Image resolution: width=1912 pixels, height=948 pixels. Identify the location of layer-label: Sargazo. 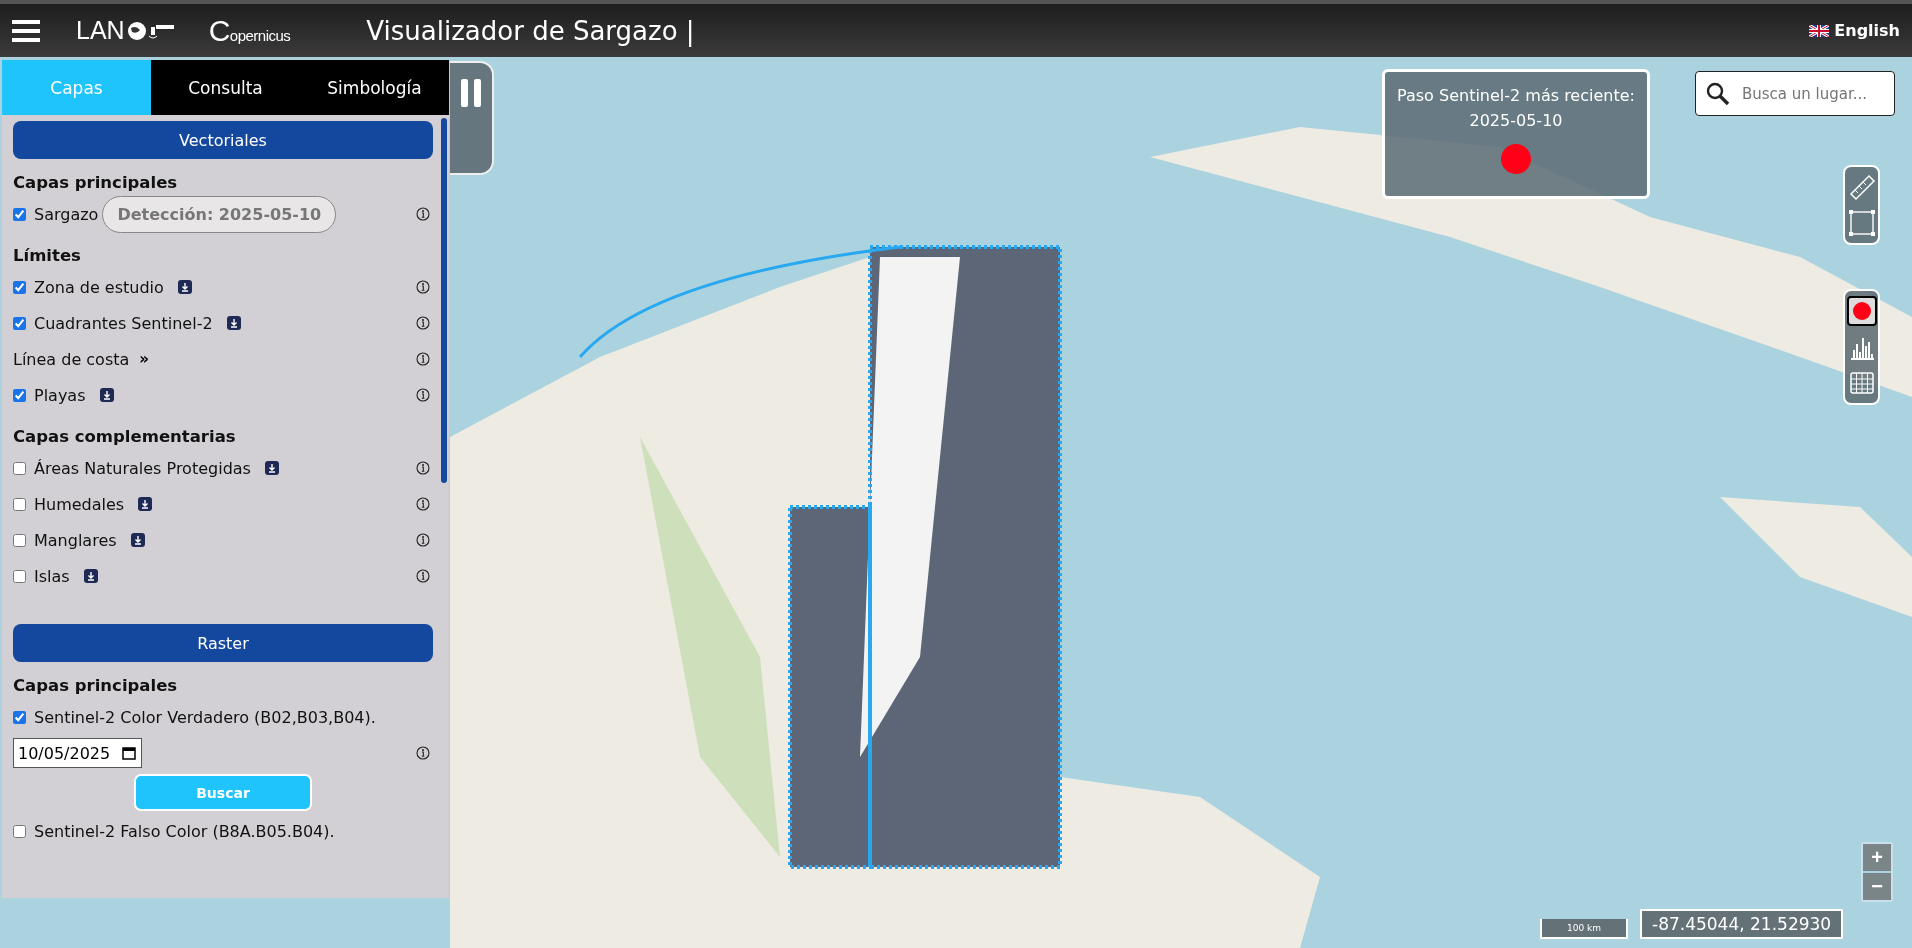
(66, 214).